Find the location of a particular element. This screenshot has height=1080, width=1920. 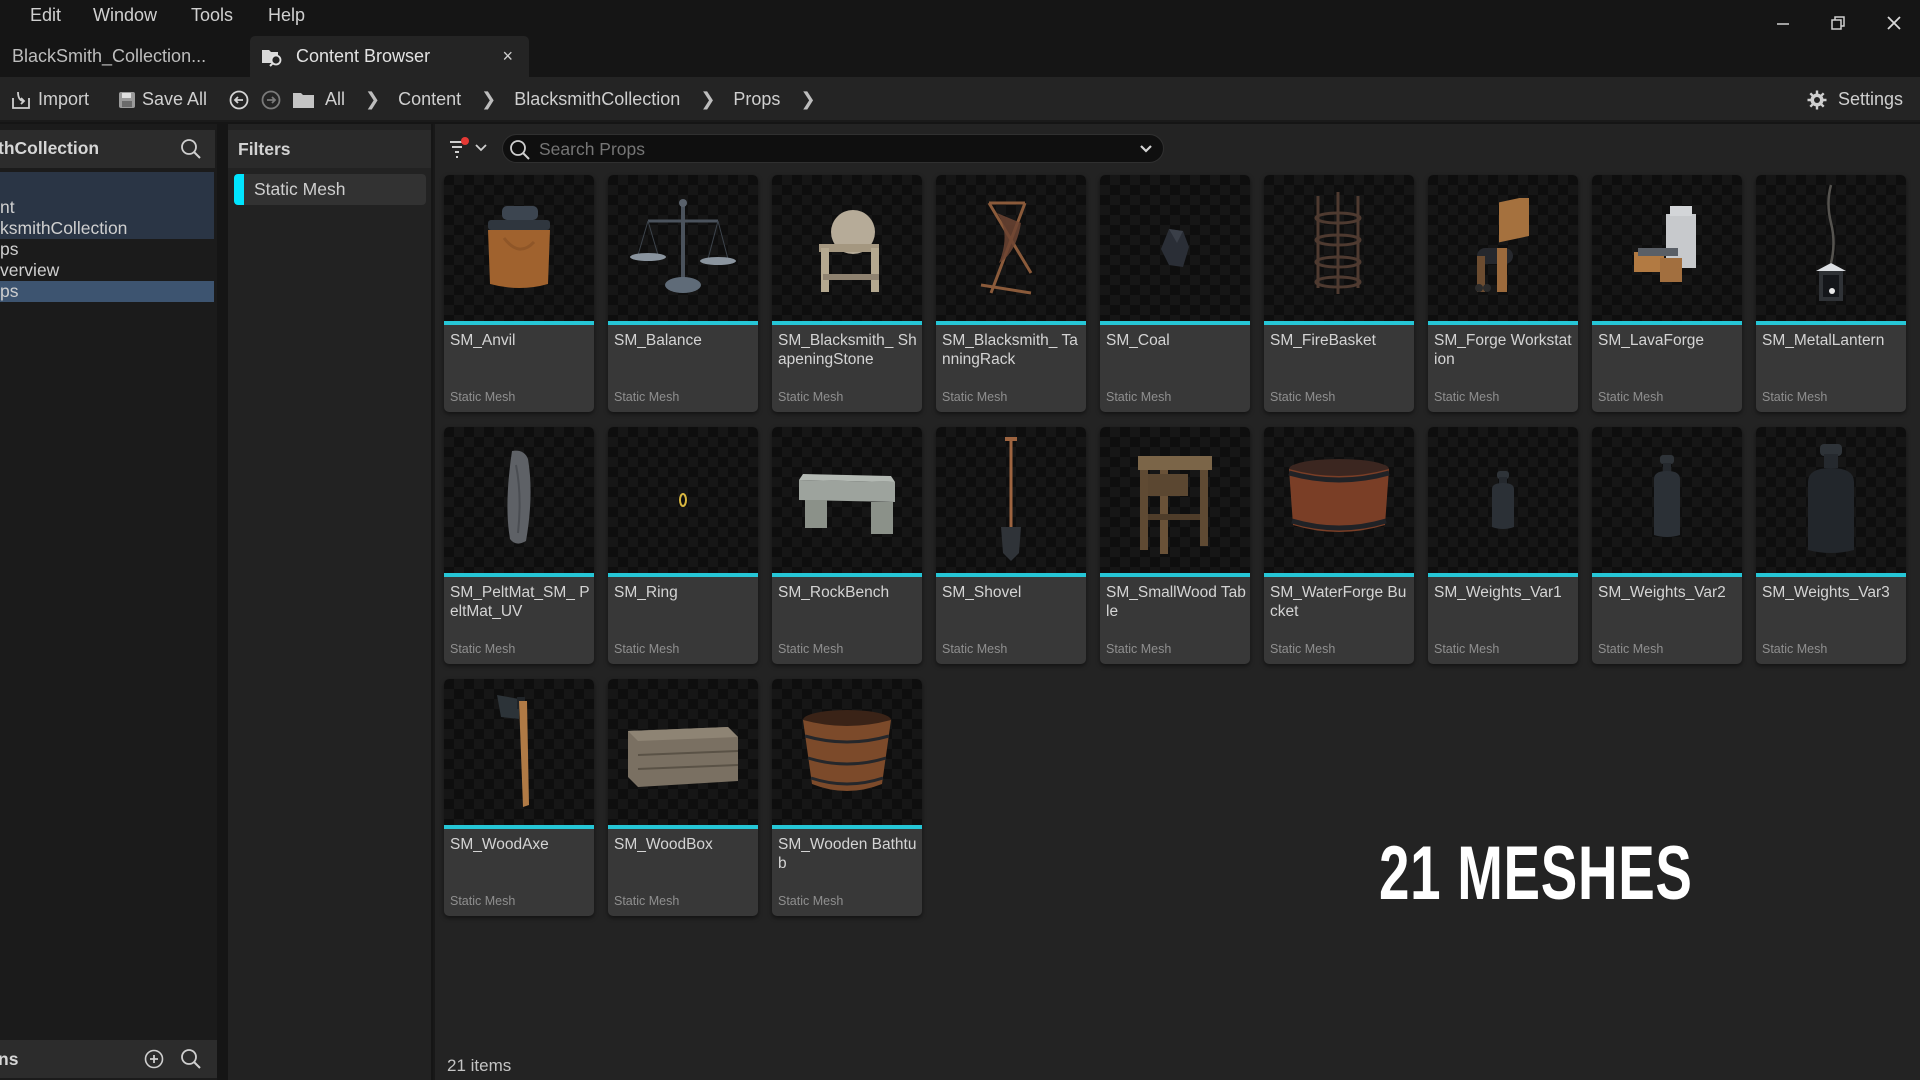

asset-name: SM_Forge Workstation is located at coordinates (1503, 350).